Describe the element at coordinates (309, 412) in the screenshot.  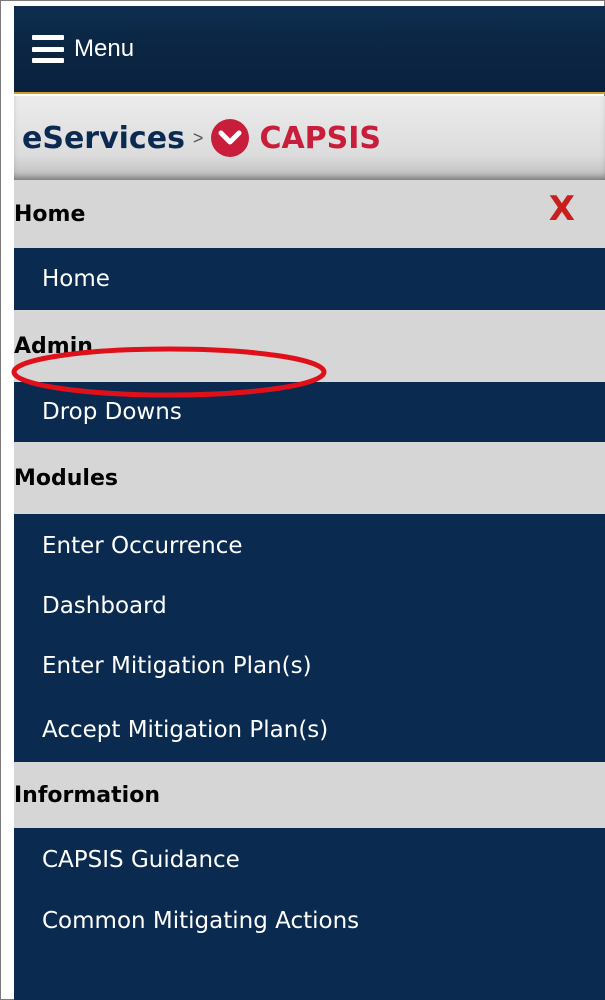
I see `sidebar-item-drop-downs: Drop Downs` at that location.